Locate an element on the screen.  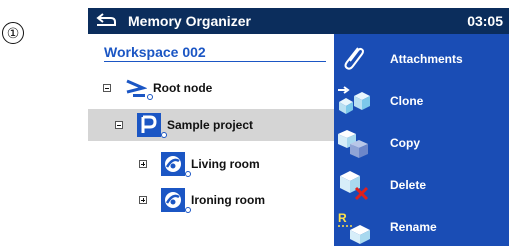
menu-item-rename: R Rename is located at coordinates (421, 227).